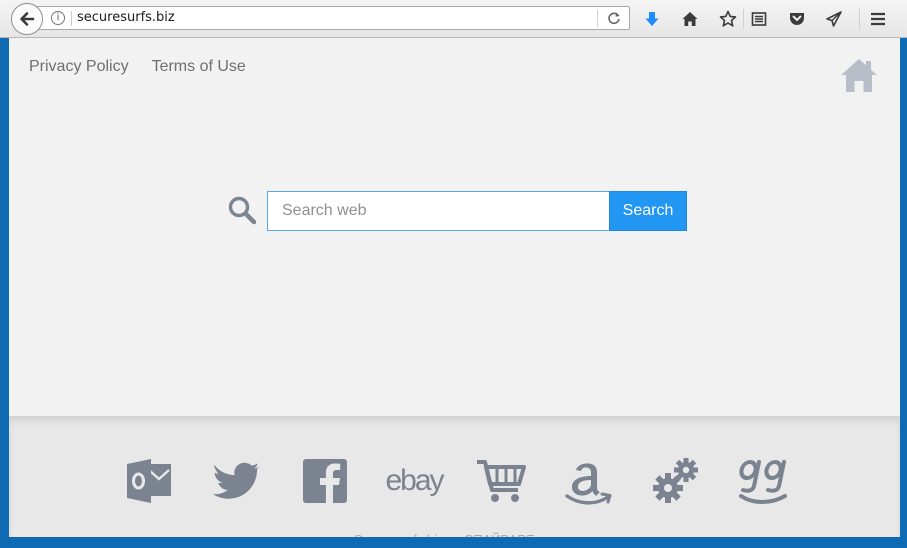 The width and height of the screenshot is (907, 548). I want to click on shopping-shortcut, so click(501, 481).